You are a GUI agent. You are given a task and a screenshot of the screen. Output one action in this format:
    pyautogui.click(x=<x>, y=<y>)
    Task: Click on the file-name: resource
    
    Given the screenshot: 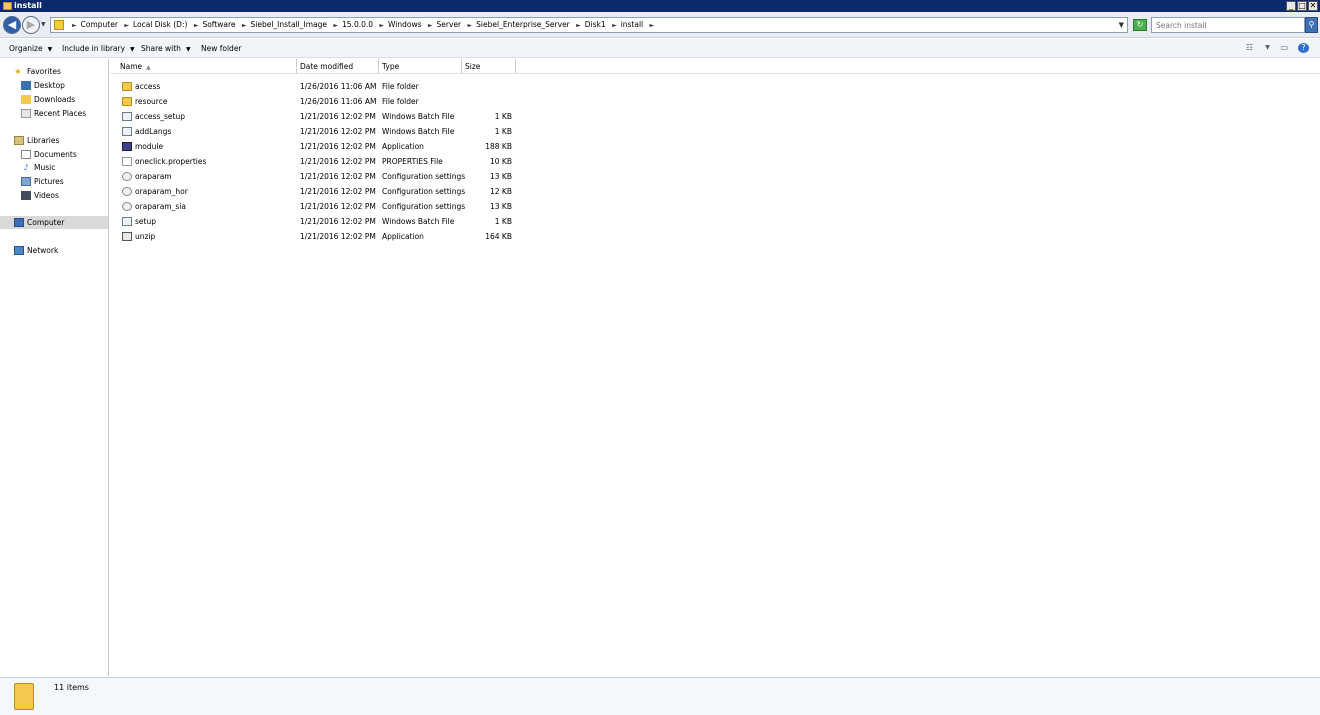 What is the action you would take?
    pyautogui.click(x=151, y=101)
    